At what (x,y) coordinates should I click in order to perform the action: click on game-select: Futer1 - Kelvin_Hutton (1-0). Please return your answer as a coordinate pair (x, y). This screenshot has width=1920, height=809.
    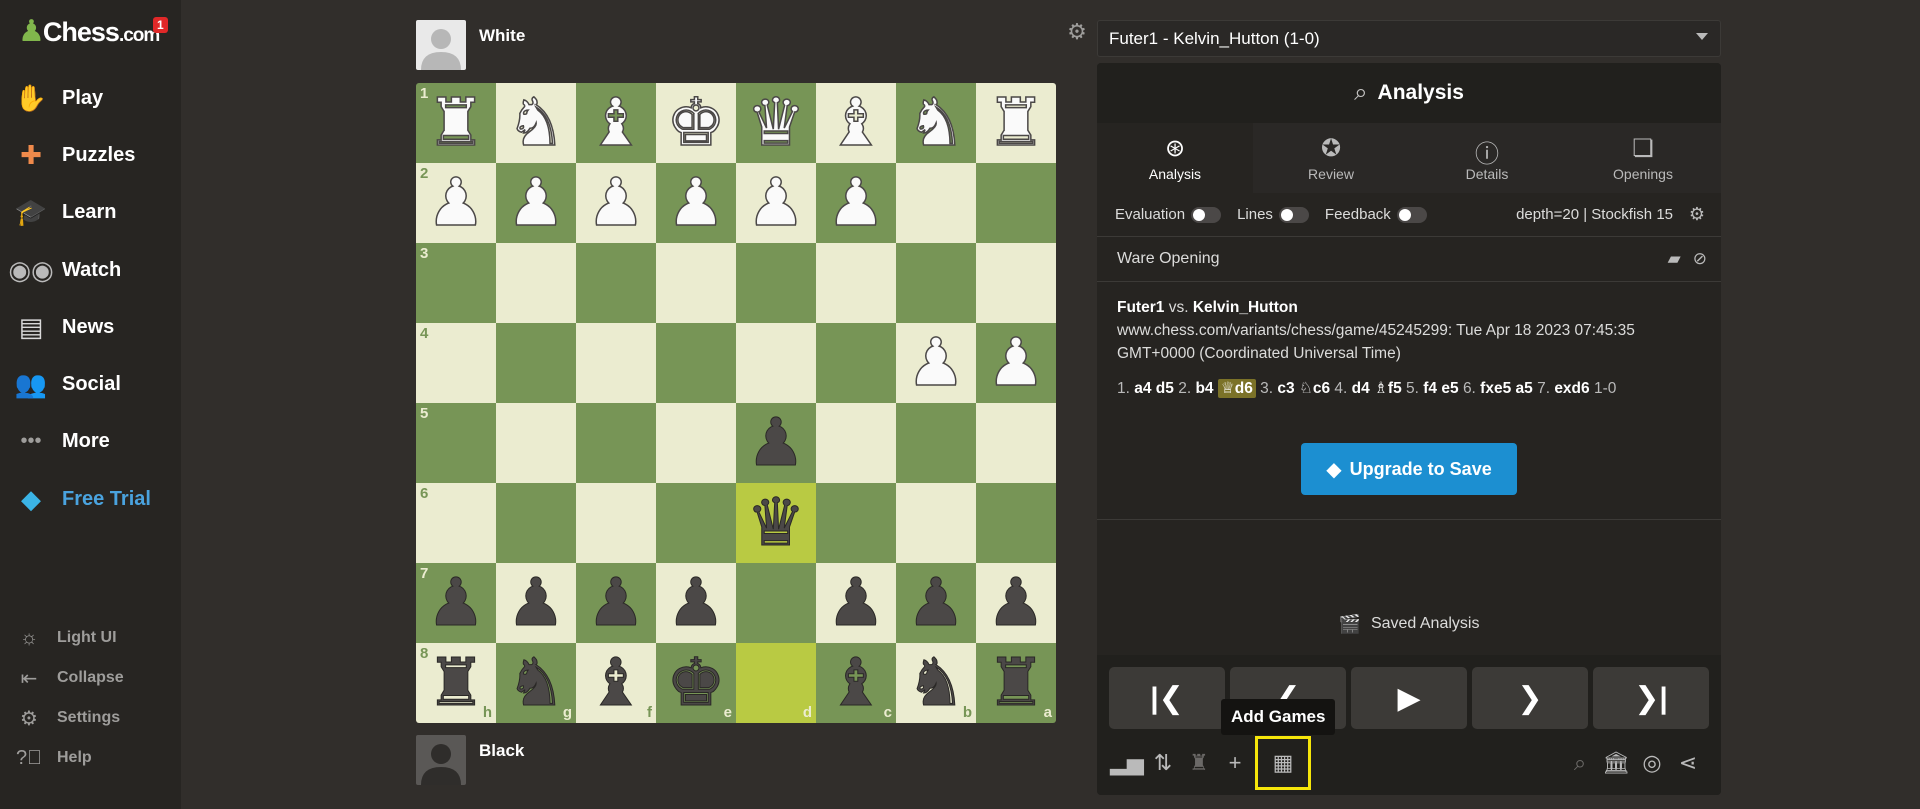
    Looking at the image, I should click on (1409, 38).